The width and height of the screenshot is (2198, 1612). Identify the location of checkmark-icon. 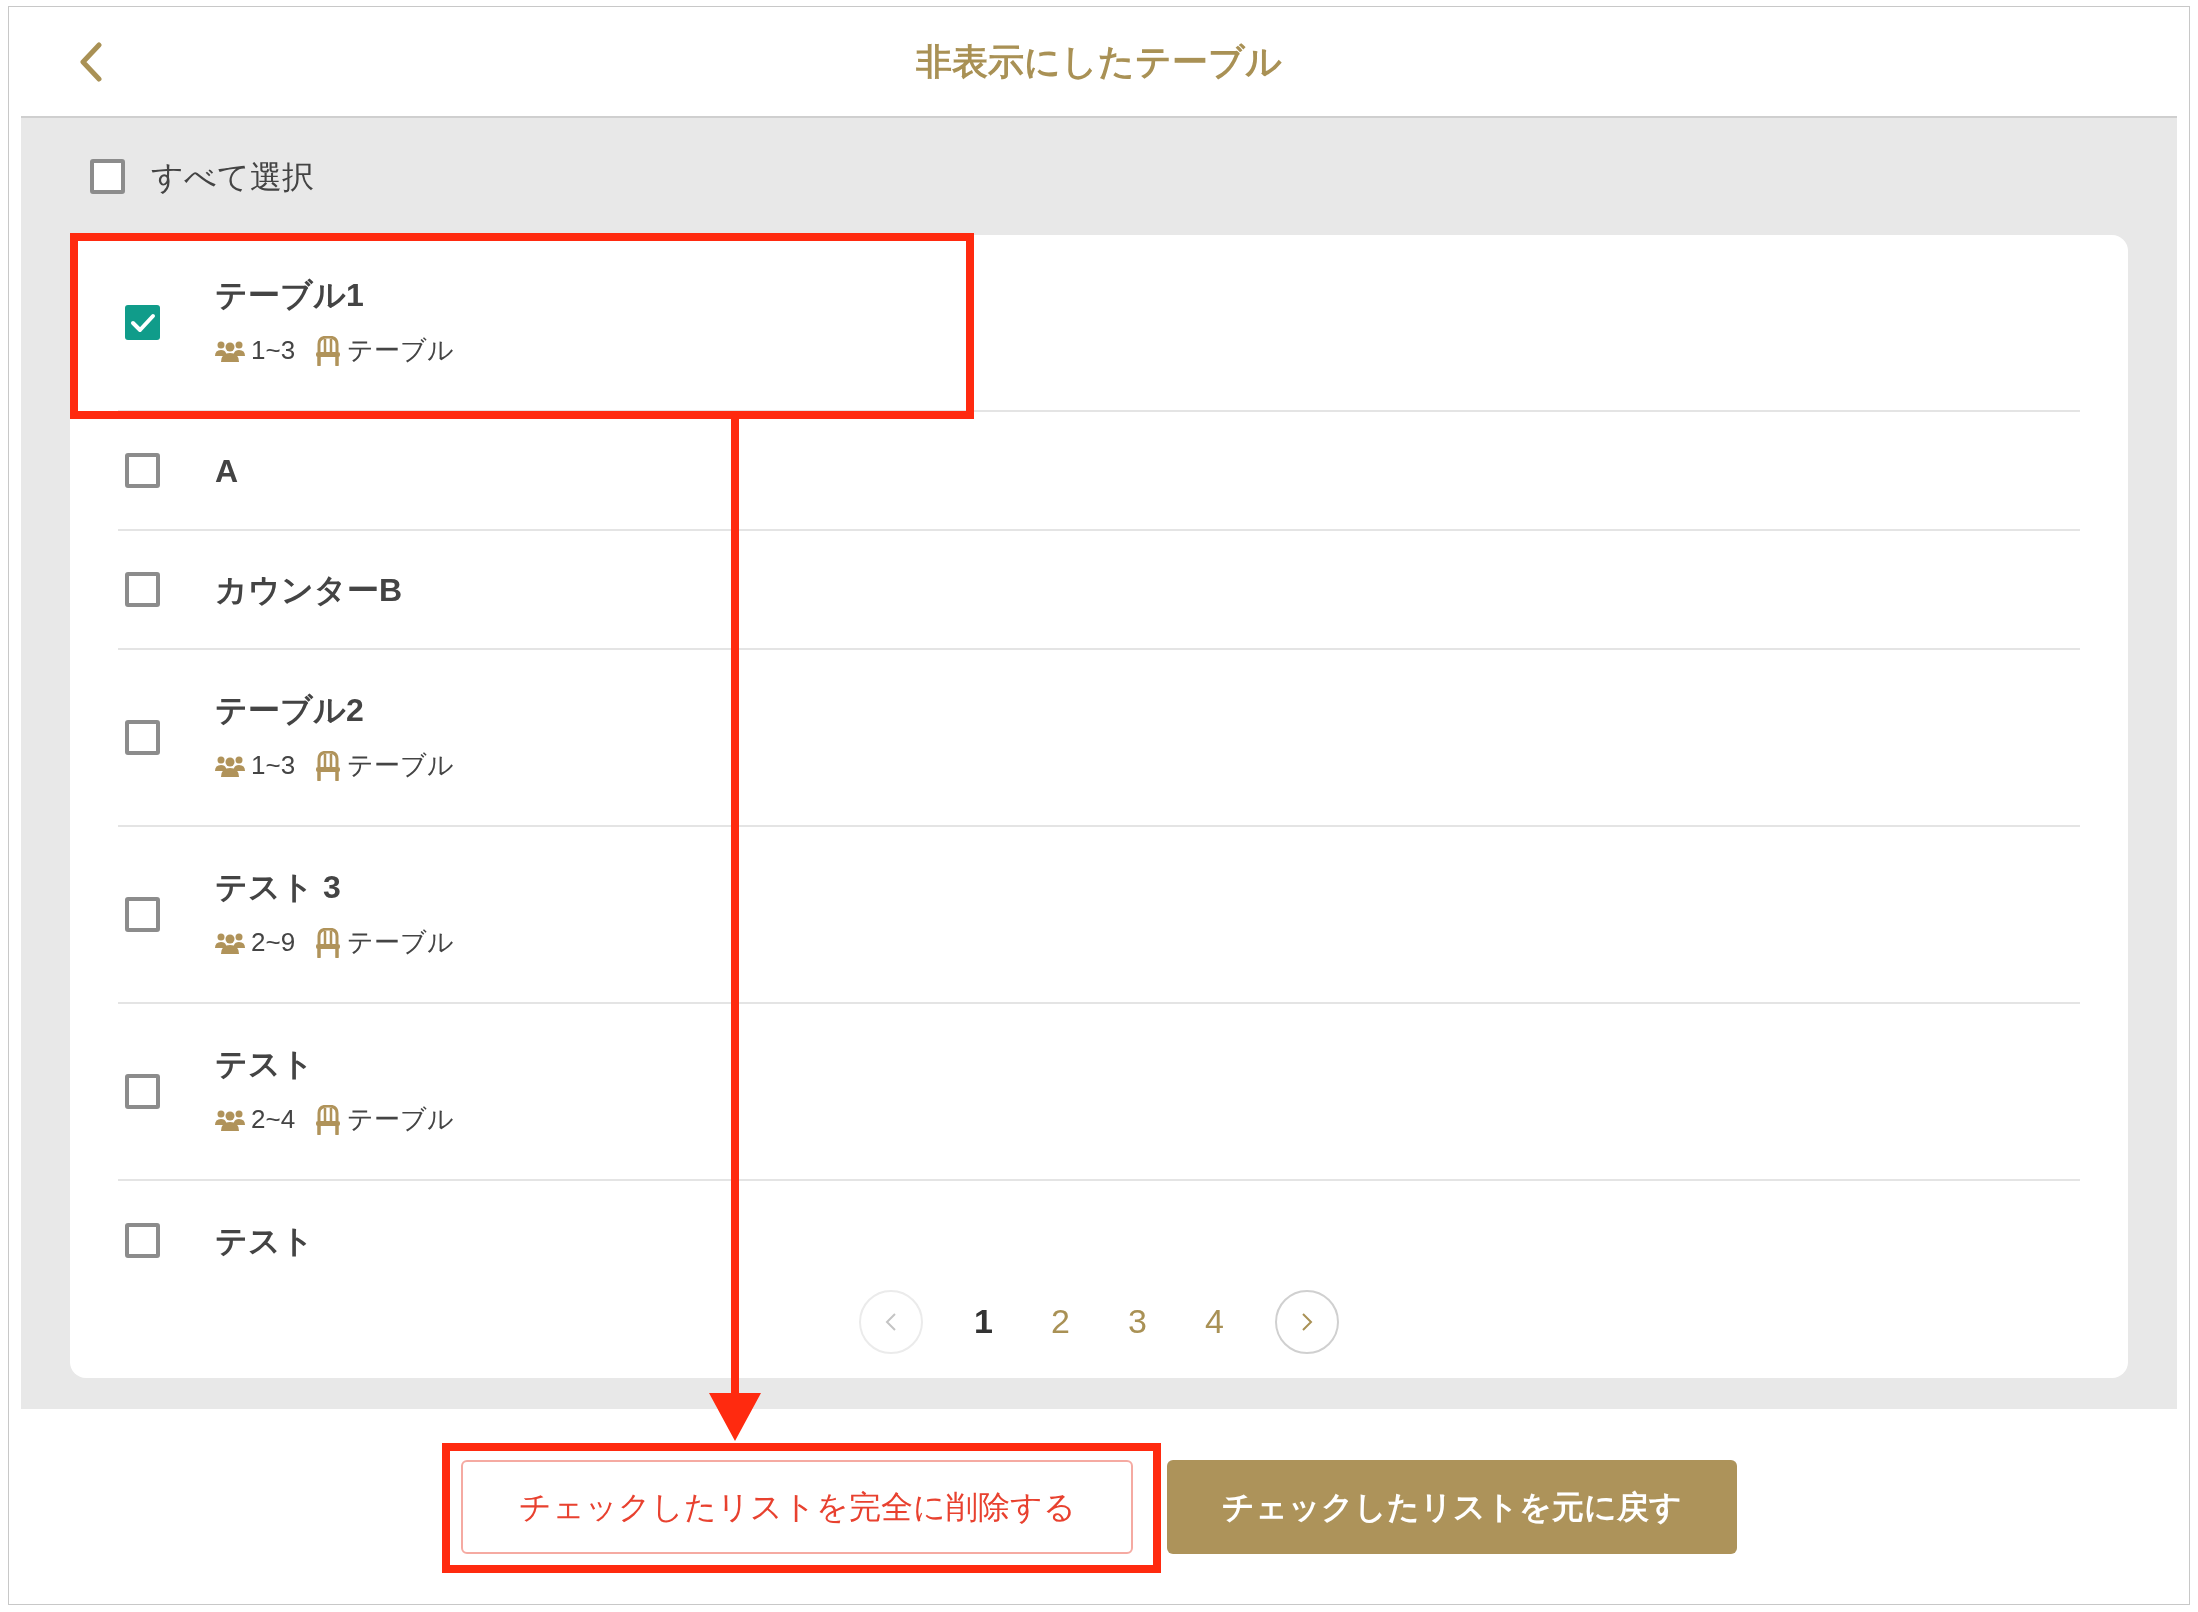
(142, 322).